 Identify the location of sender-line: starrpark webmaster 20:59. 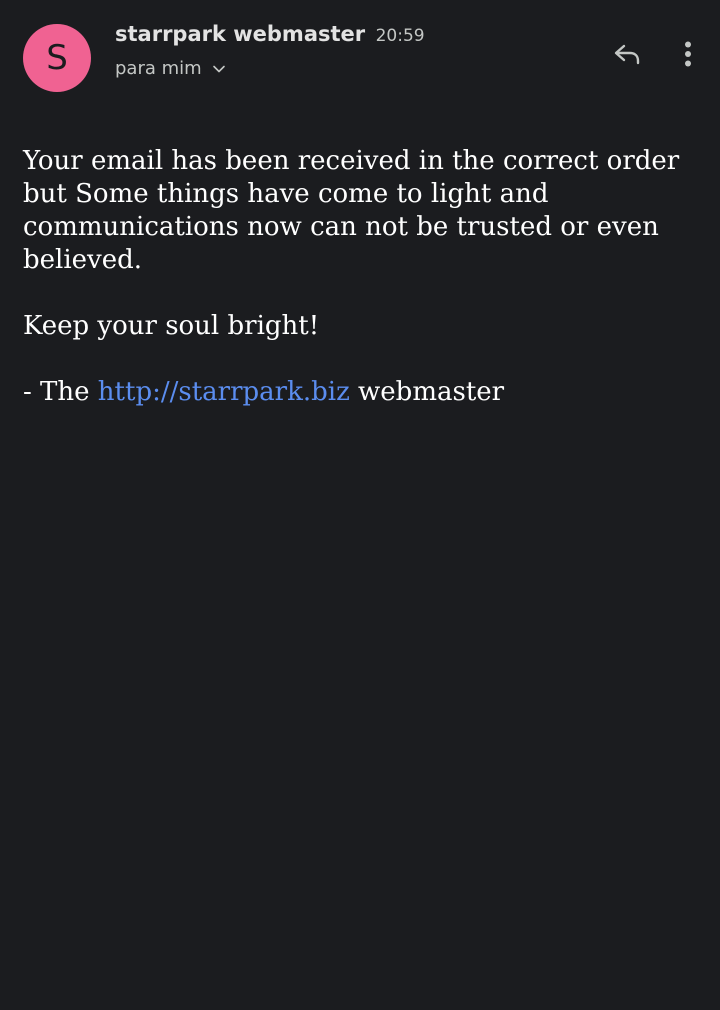
(270, 34).